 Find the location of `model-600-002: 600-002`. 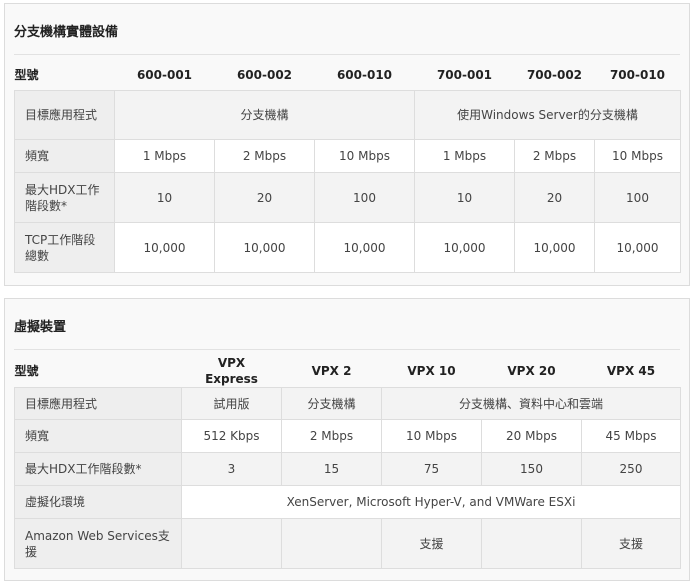

model-600-002: 600-002 is located at coordinates (264, 75).